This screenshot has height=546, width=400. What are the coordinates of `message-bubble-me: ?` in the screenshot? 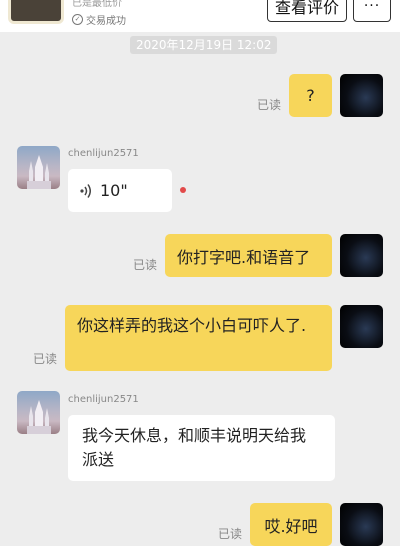 It's located at (310, 95).